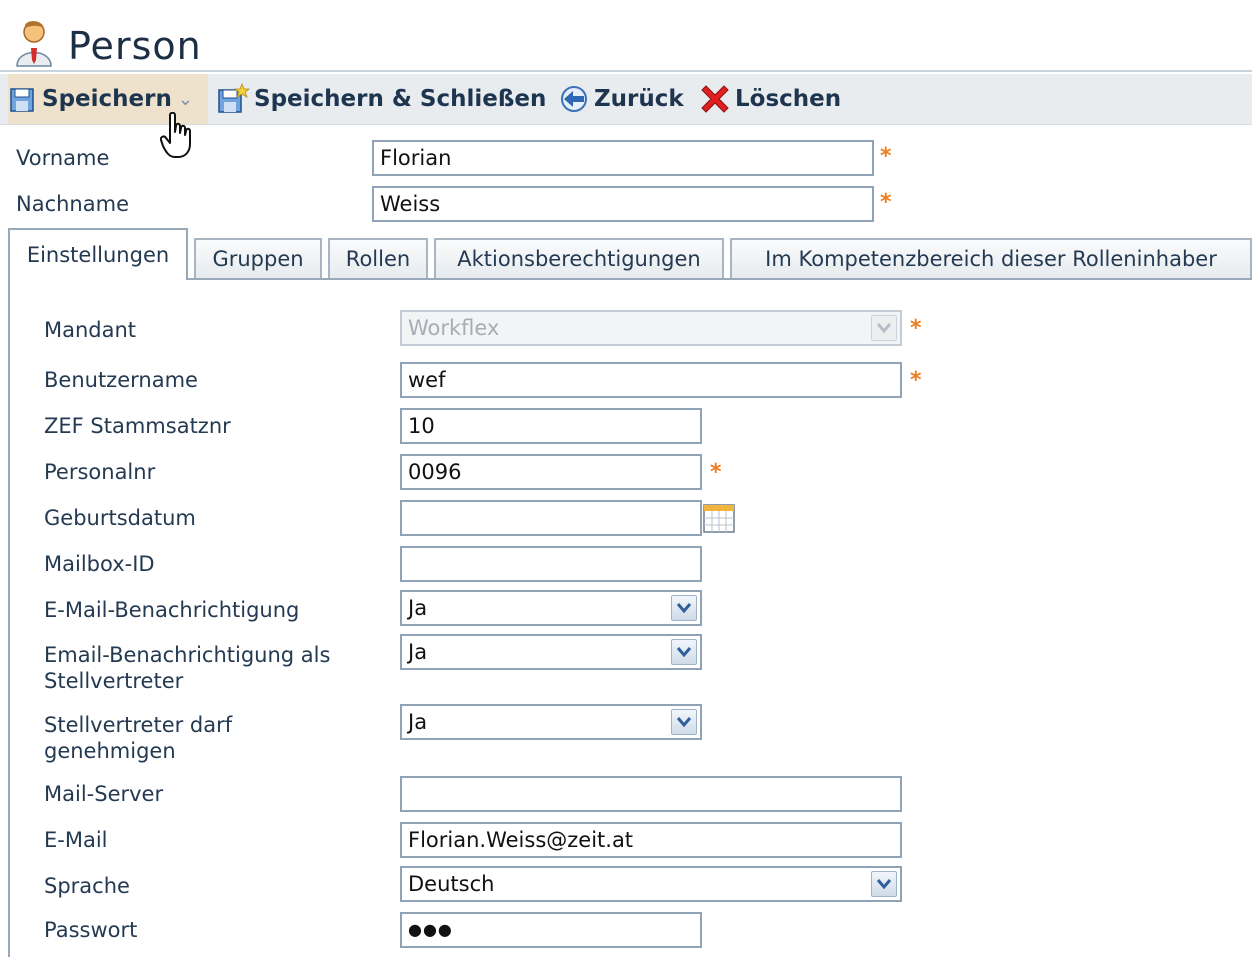  I want to click on passwort-input: ●●●, so click(551, 930).